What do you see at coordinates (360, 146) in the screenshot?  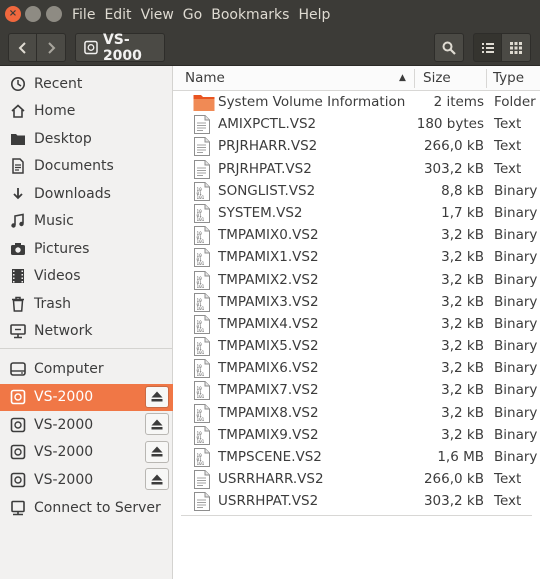 I see `file-row: PRJRHARR.VS2 266,0 kB Text` at bounding box center [360, 146].